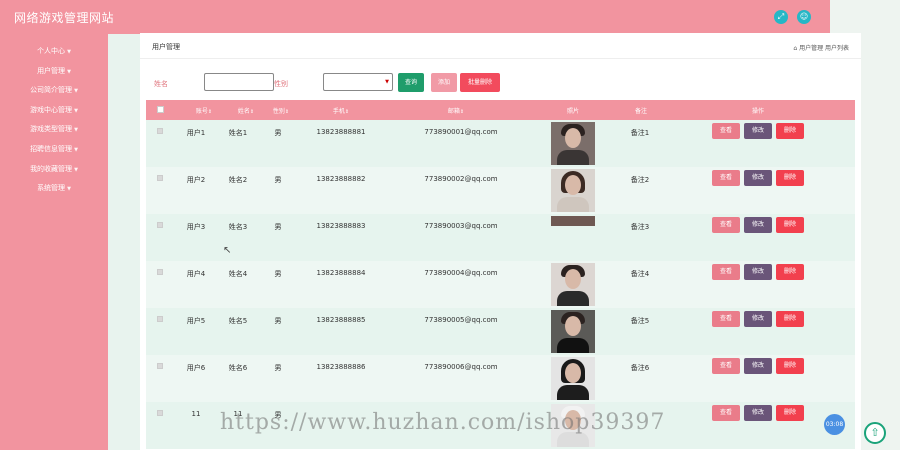 Image resolution: width=900 pixels, height=450 pixels. What do you see at coordinates (500, 46) in the screenshot?
I see `panel-header: 用户管理 ⌂ 用户管理 用户列表` at bounding box center [500, 46].